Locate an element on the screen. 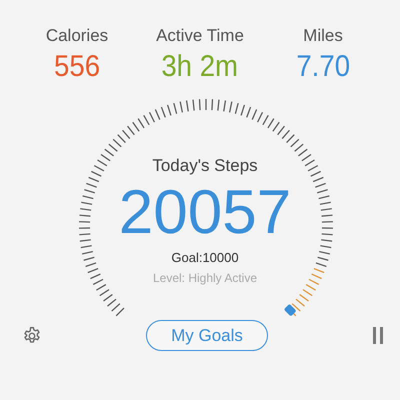 The width and height of the screenshot is (400, 400). activity-level: Level: Highly Active is located at coordinates (205, 278).